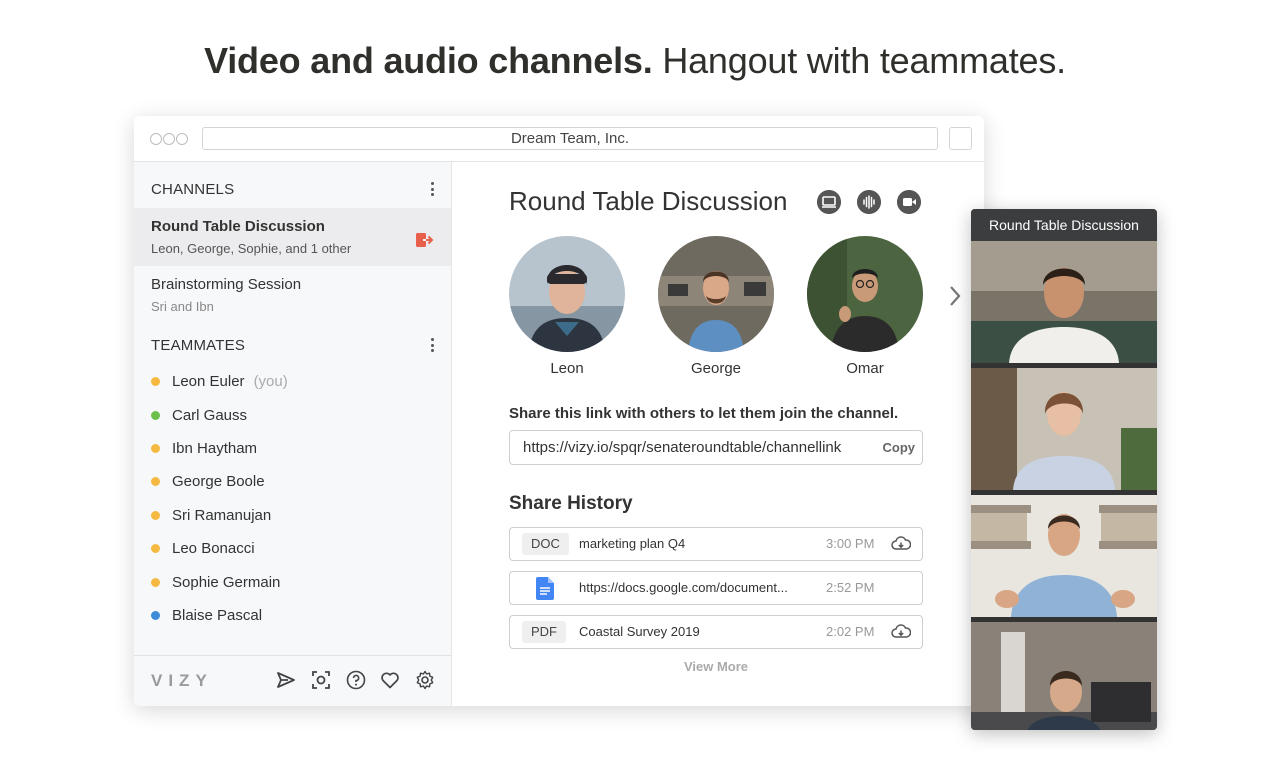  Describe the element at coordinates (222, 515) in the screenshot. I see `teammate-name: Sri Ramanujan` at that location.